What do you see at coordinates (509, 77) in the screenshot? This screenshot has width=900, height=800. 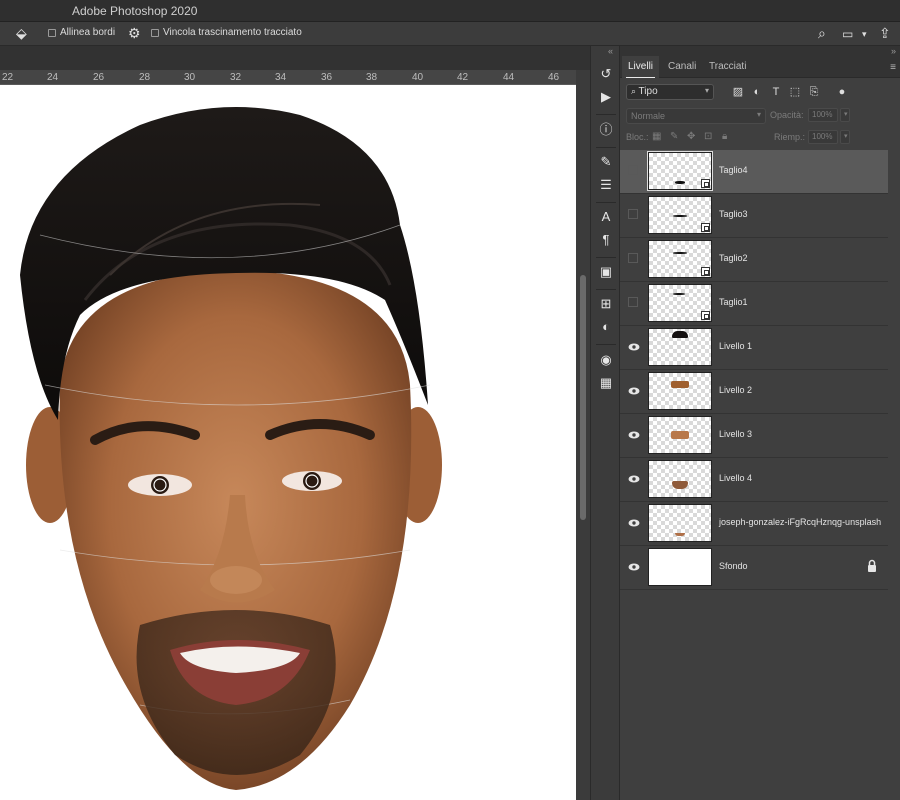 I see `ruler-tick: 44` at bounding box center [509, 77].